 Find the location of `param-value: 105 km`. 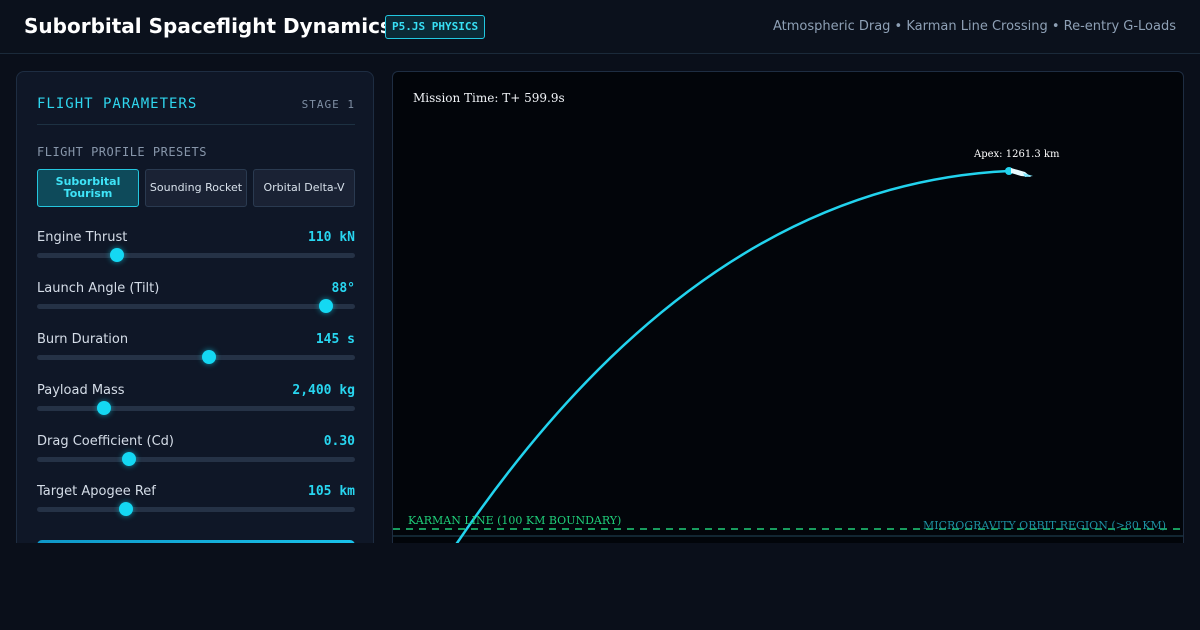

param-value: 105 km is located at coordinates (331, 491).